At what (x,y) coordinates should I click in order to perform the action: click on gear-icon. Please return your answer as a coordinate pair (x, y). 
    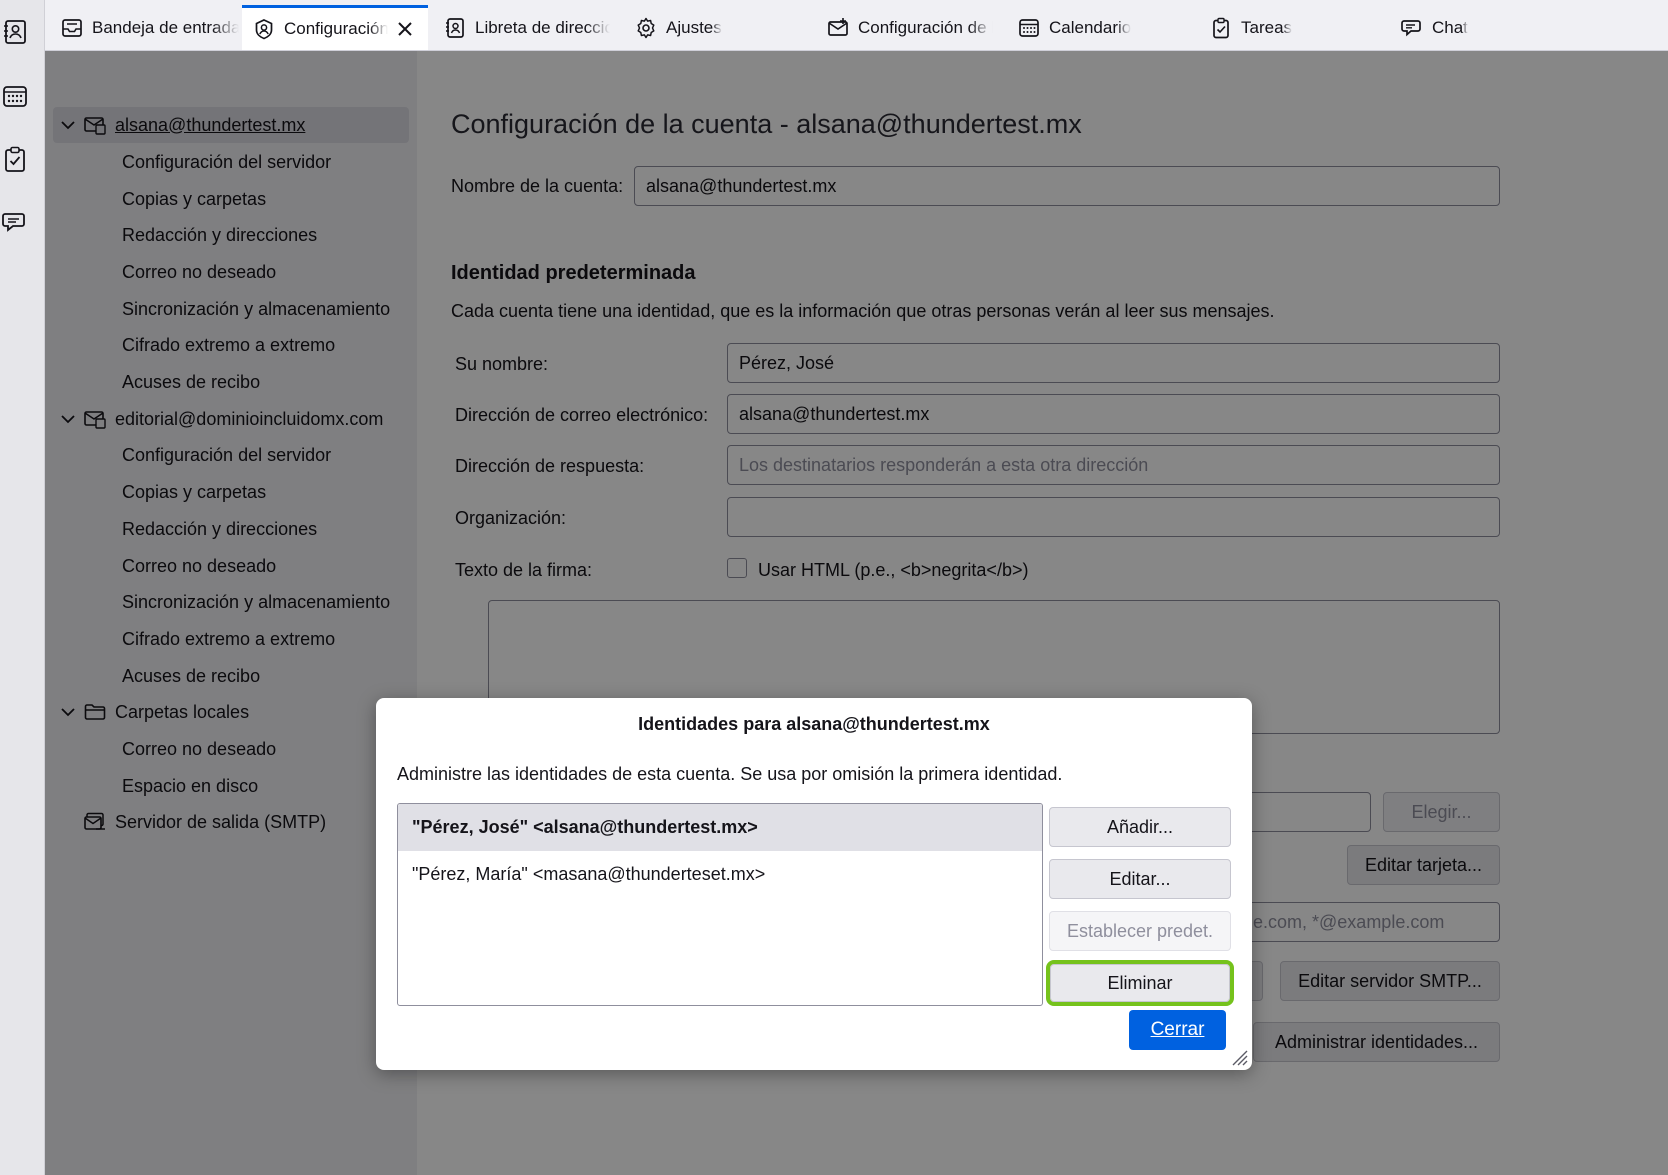
    Looking at the image, I should click on (646, 28).